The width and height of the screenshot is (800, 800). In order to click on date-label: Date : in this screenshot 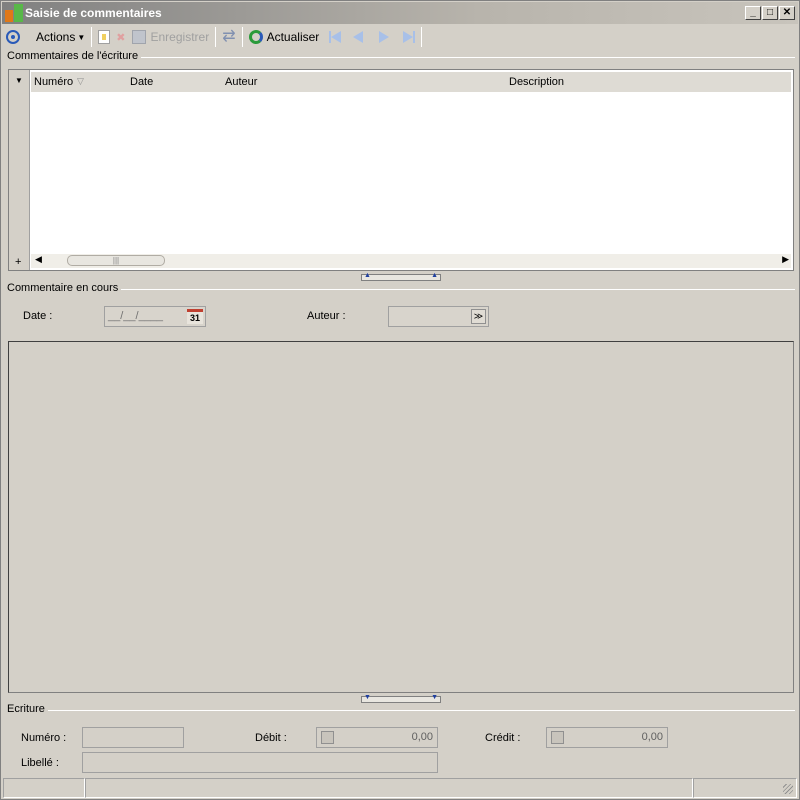, I will do `click(38, 316)`.